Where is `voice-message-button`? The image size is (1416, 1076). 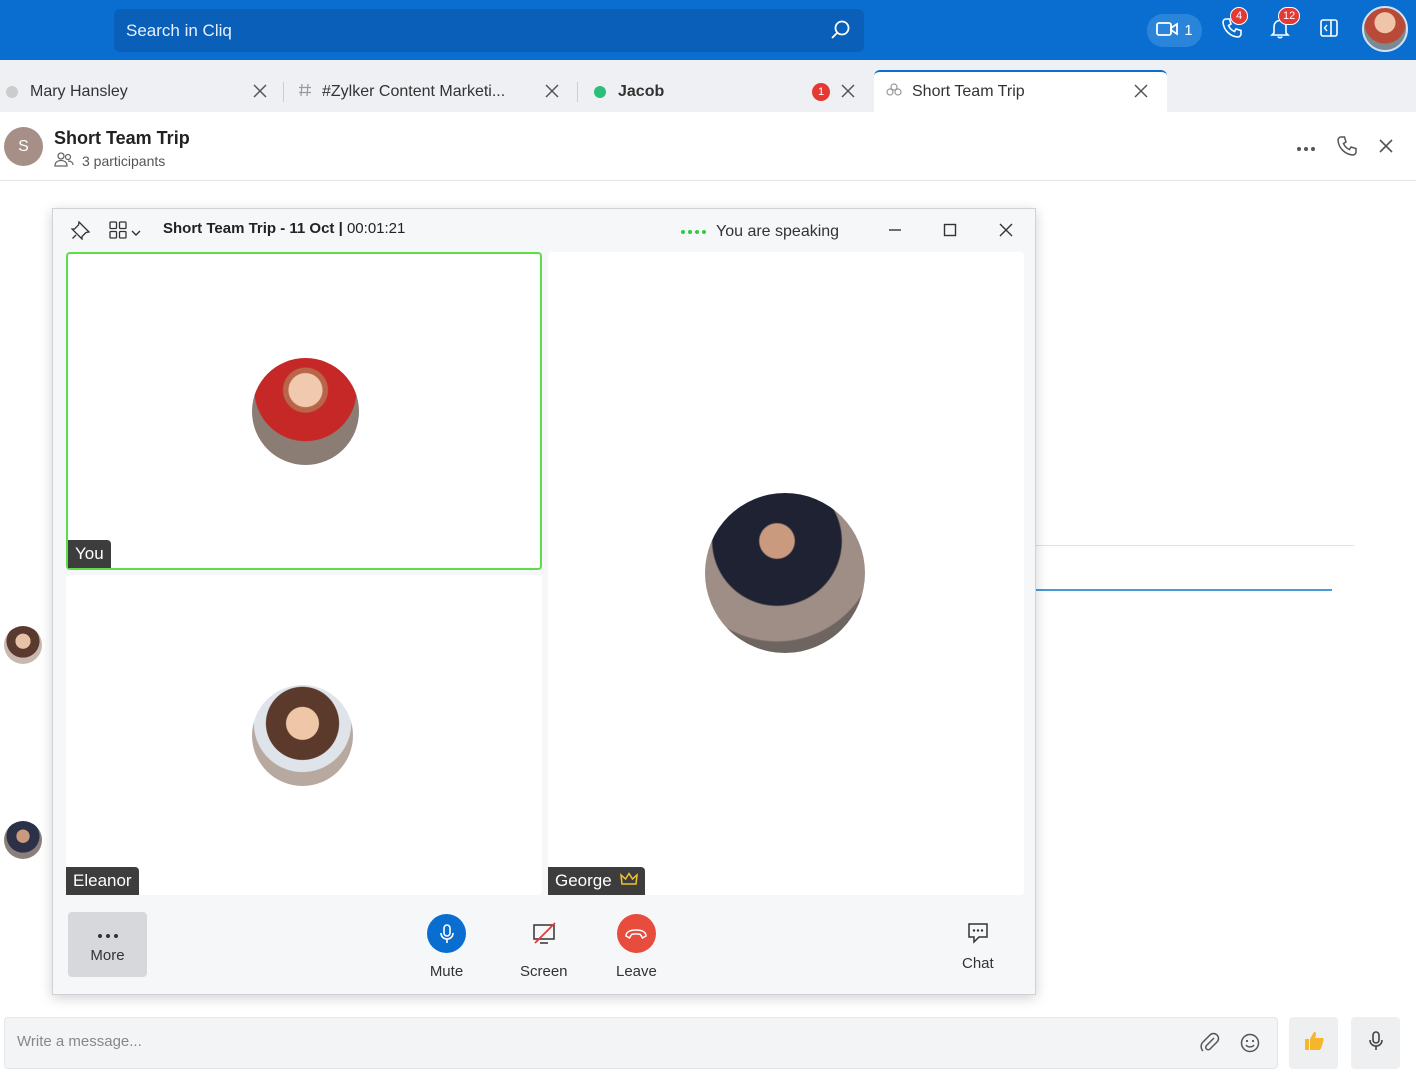 voice-message-button is located at coordinates (1375, 1043).